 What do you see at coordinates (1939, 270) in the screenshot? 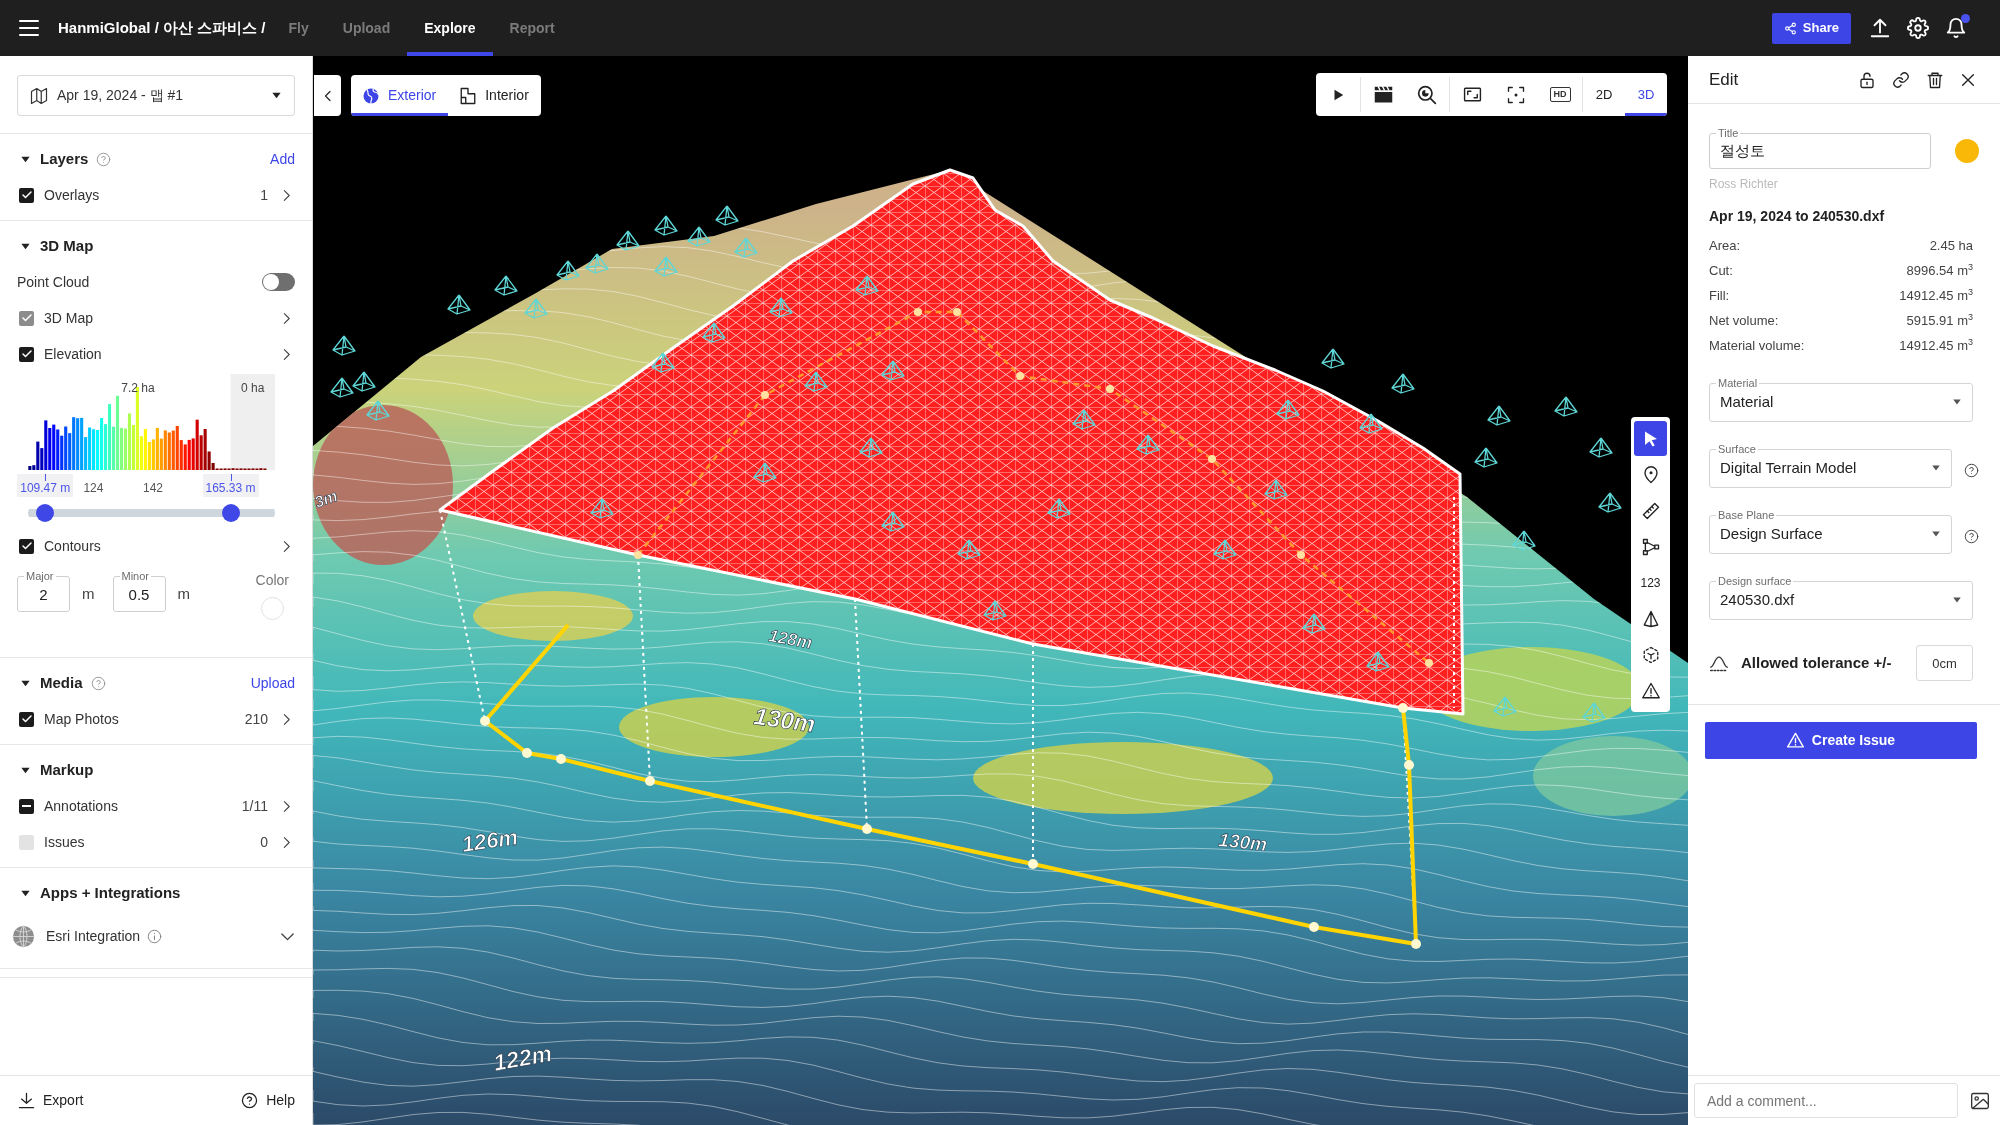
I see `stat-value: 8996.54 m$^{3}$` at bounding box center [1939, 270].